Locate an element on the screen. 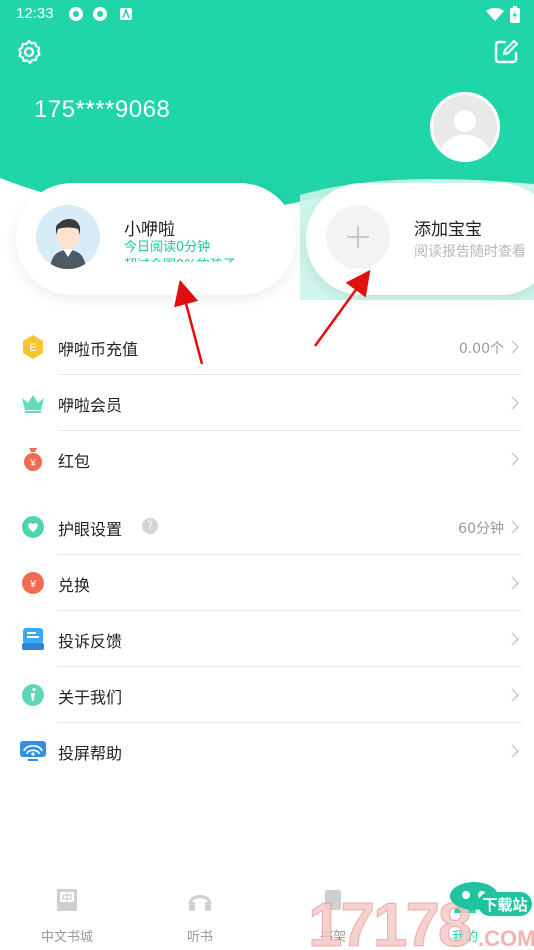 The width and height of the screenshot is (534, 950). menu-item-feedback: 投诉反馈 is located at coordinates (267, 639).